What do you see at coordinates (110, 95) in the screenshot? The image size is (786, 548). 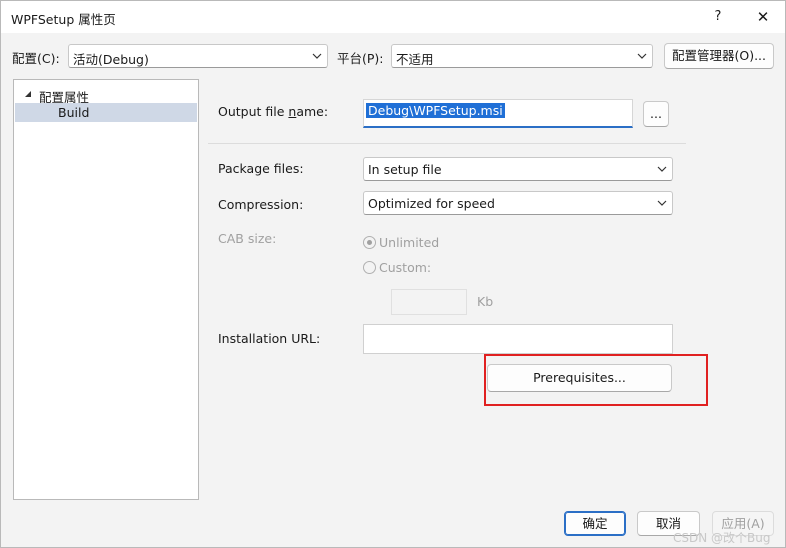 I see `tree-item-config-properties: 配置属性` at bounding box center [110, 95].